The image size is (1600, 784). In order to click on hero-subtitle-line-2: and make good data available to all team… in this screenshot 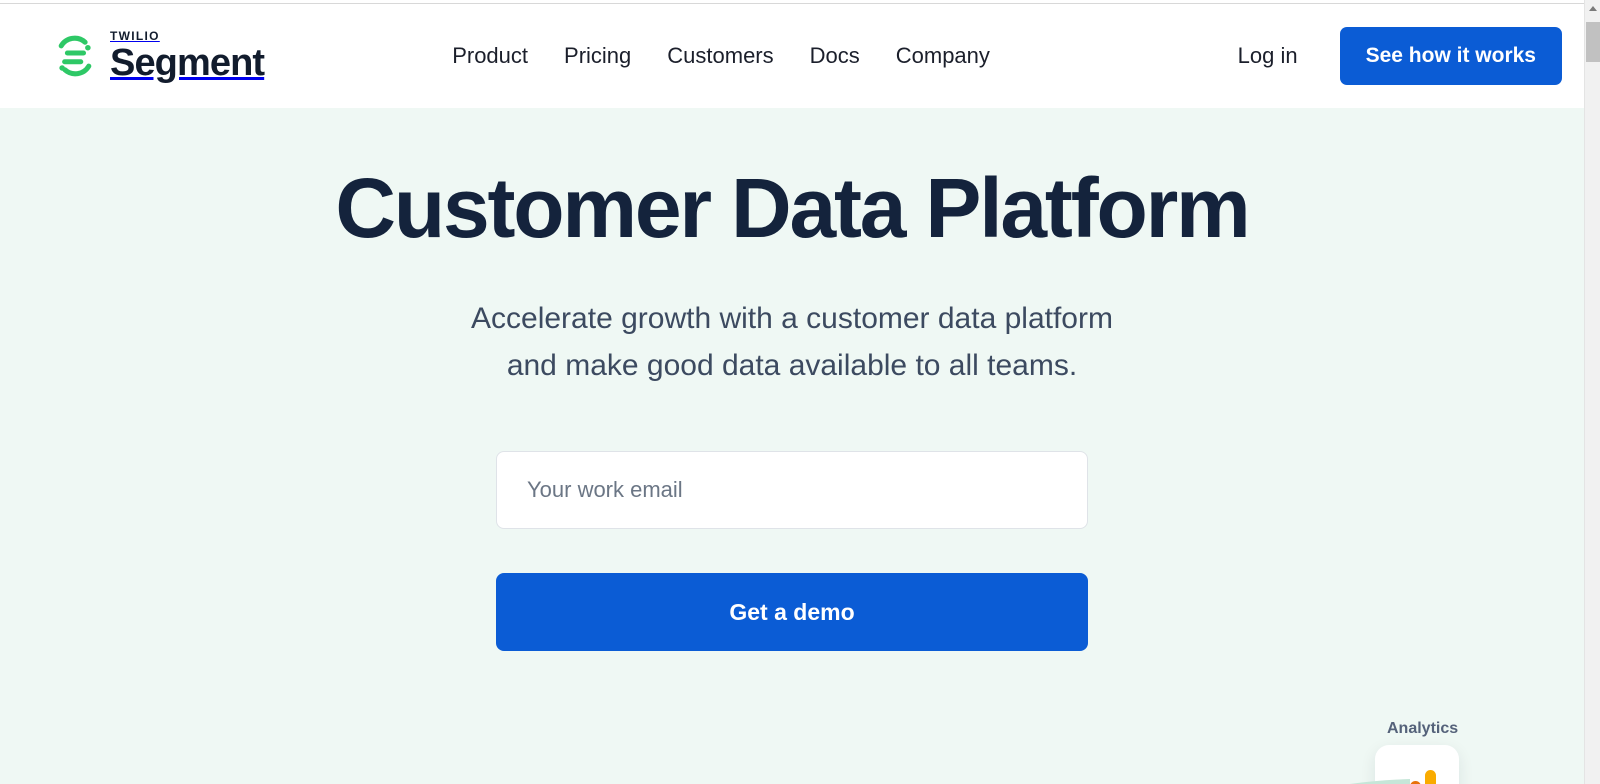, I will do `click(792, 365)`.